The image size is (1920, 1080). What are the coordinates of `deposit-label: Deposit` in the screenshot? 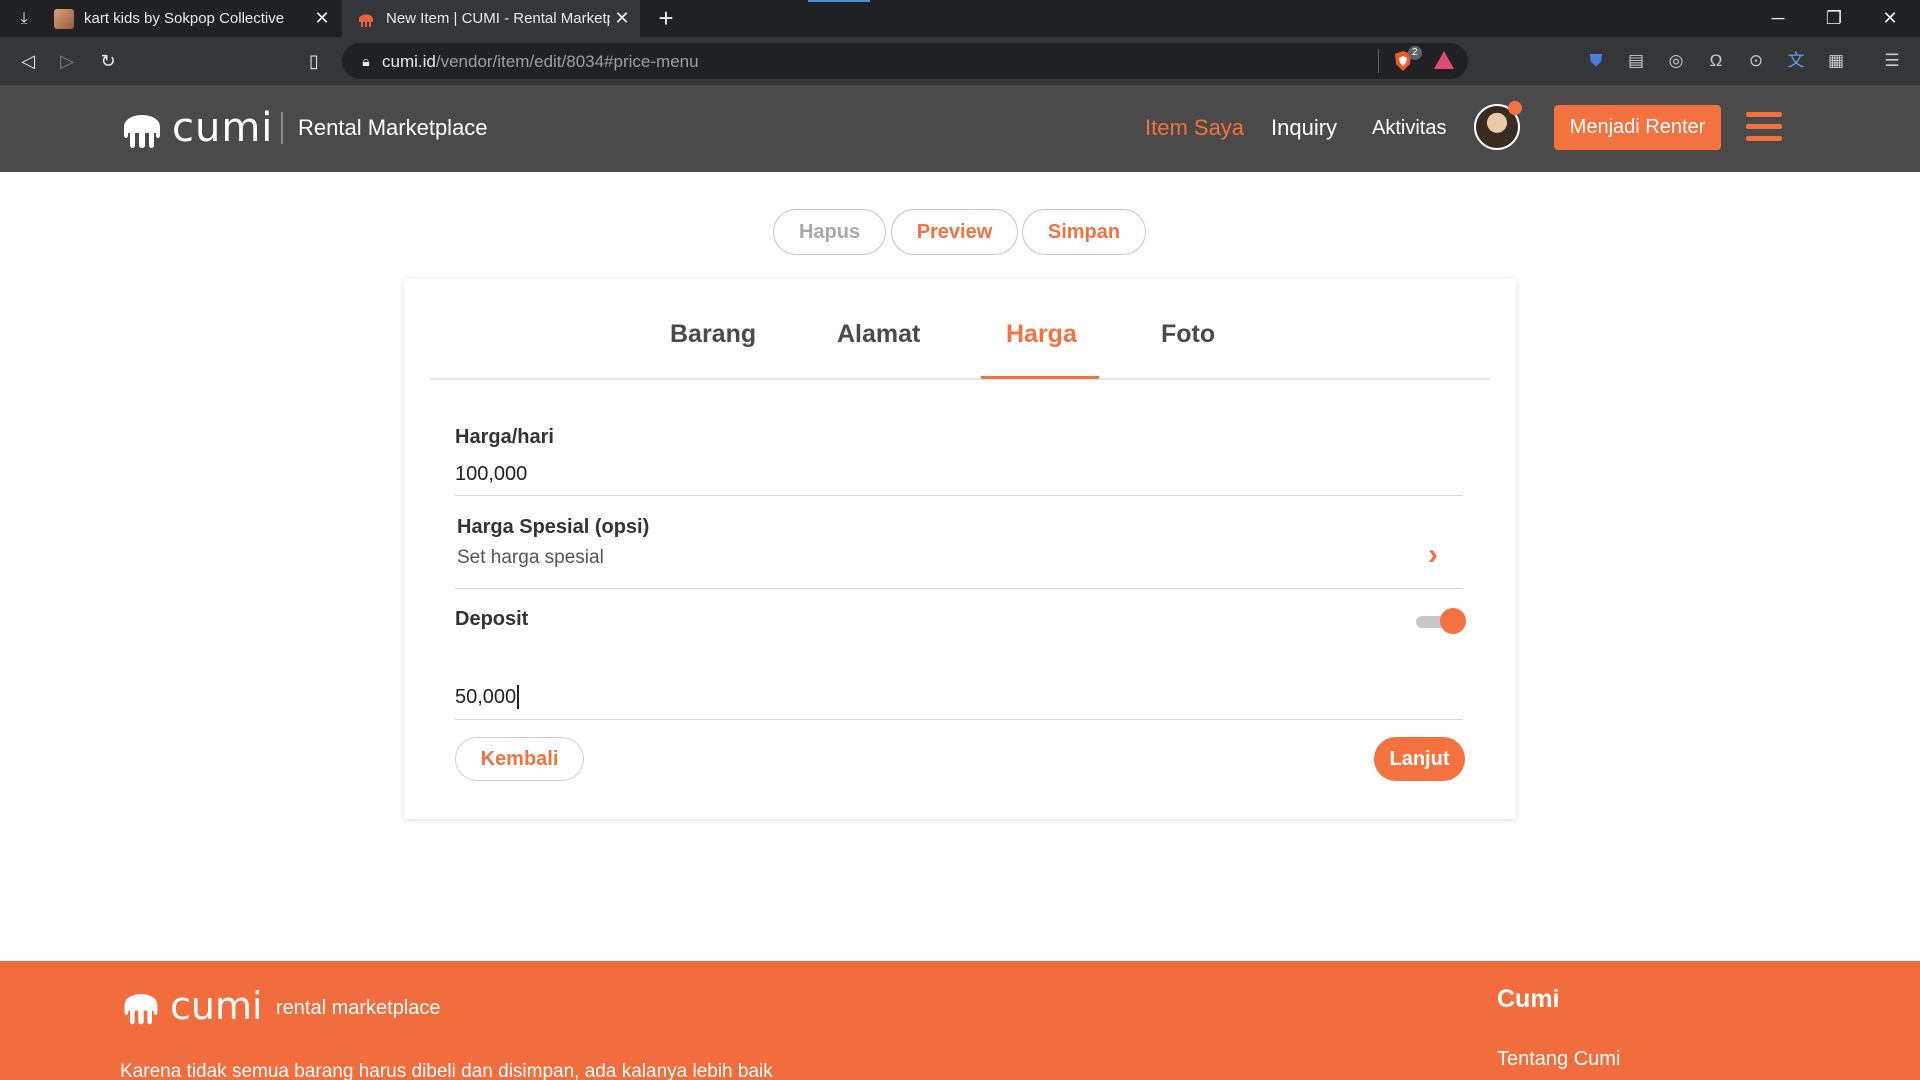 It's located at (492, 619).